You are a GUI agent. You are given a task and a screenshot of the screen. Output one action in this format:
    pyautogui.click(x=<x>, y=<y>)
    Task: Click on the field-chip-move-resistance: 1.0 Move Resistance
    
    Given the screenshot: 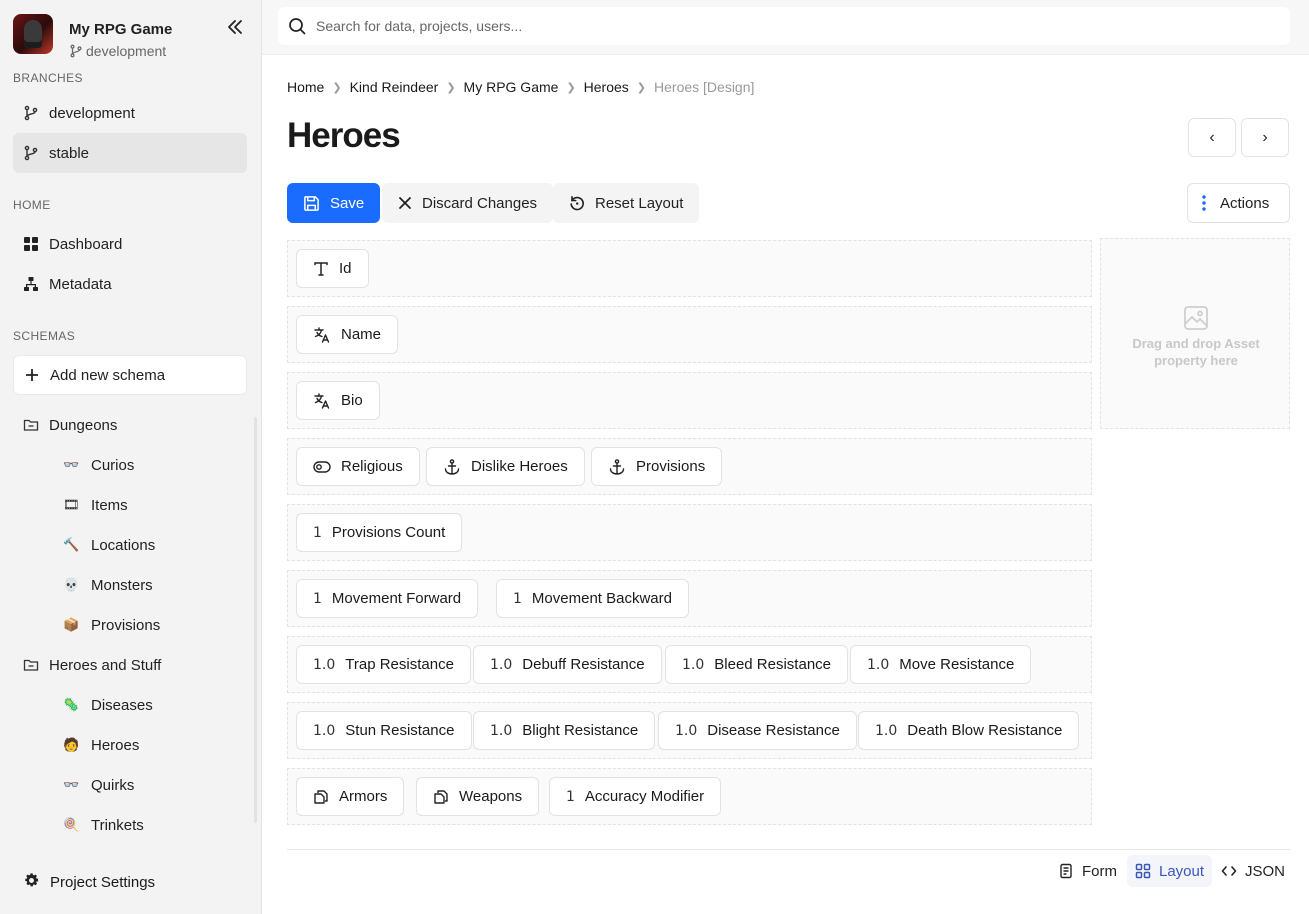 What is the action you would take?
    pyautogui.click(x=941, y=664)
    